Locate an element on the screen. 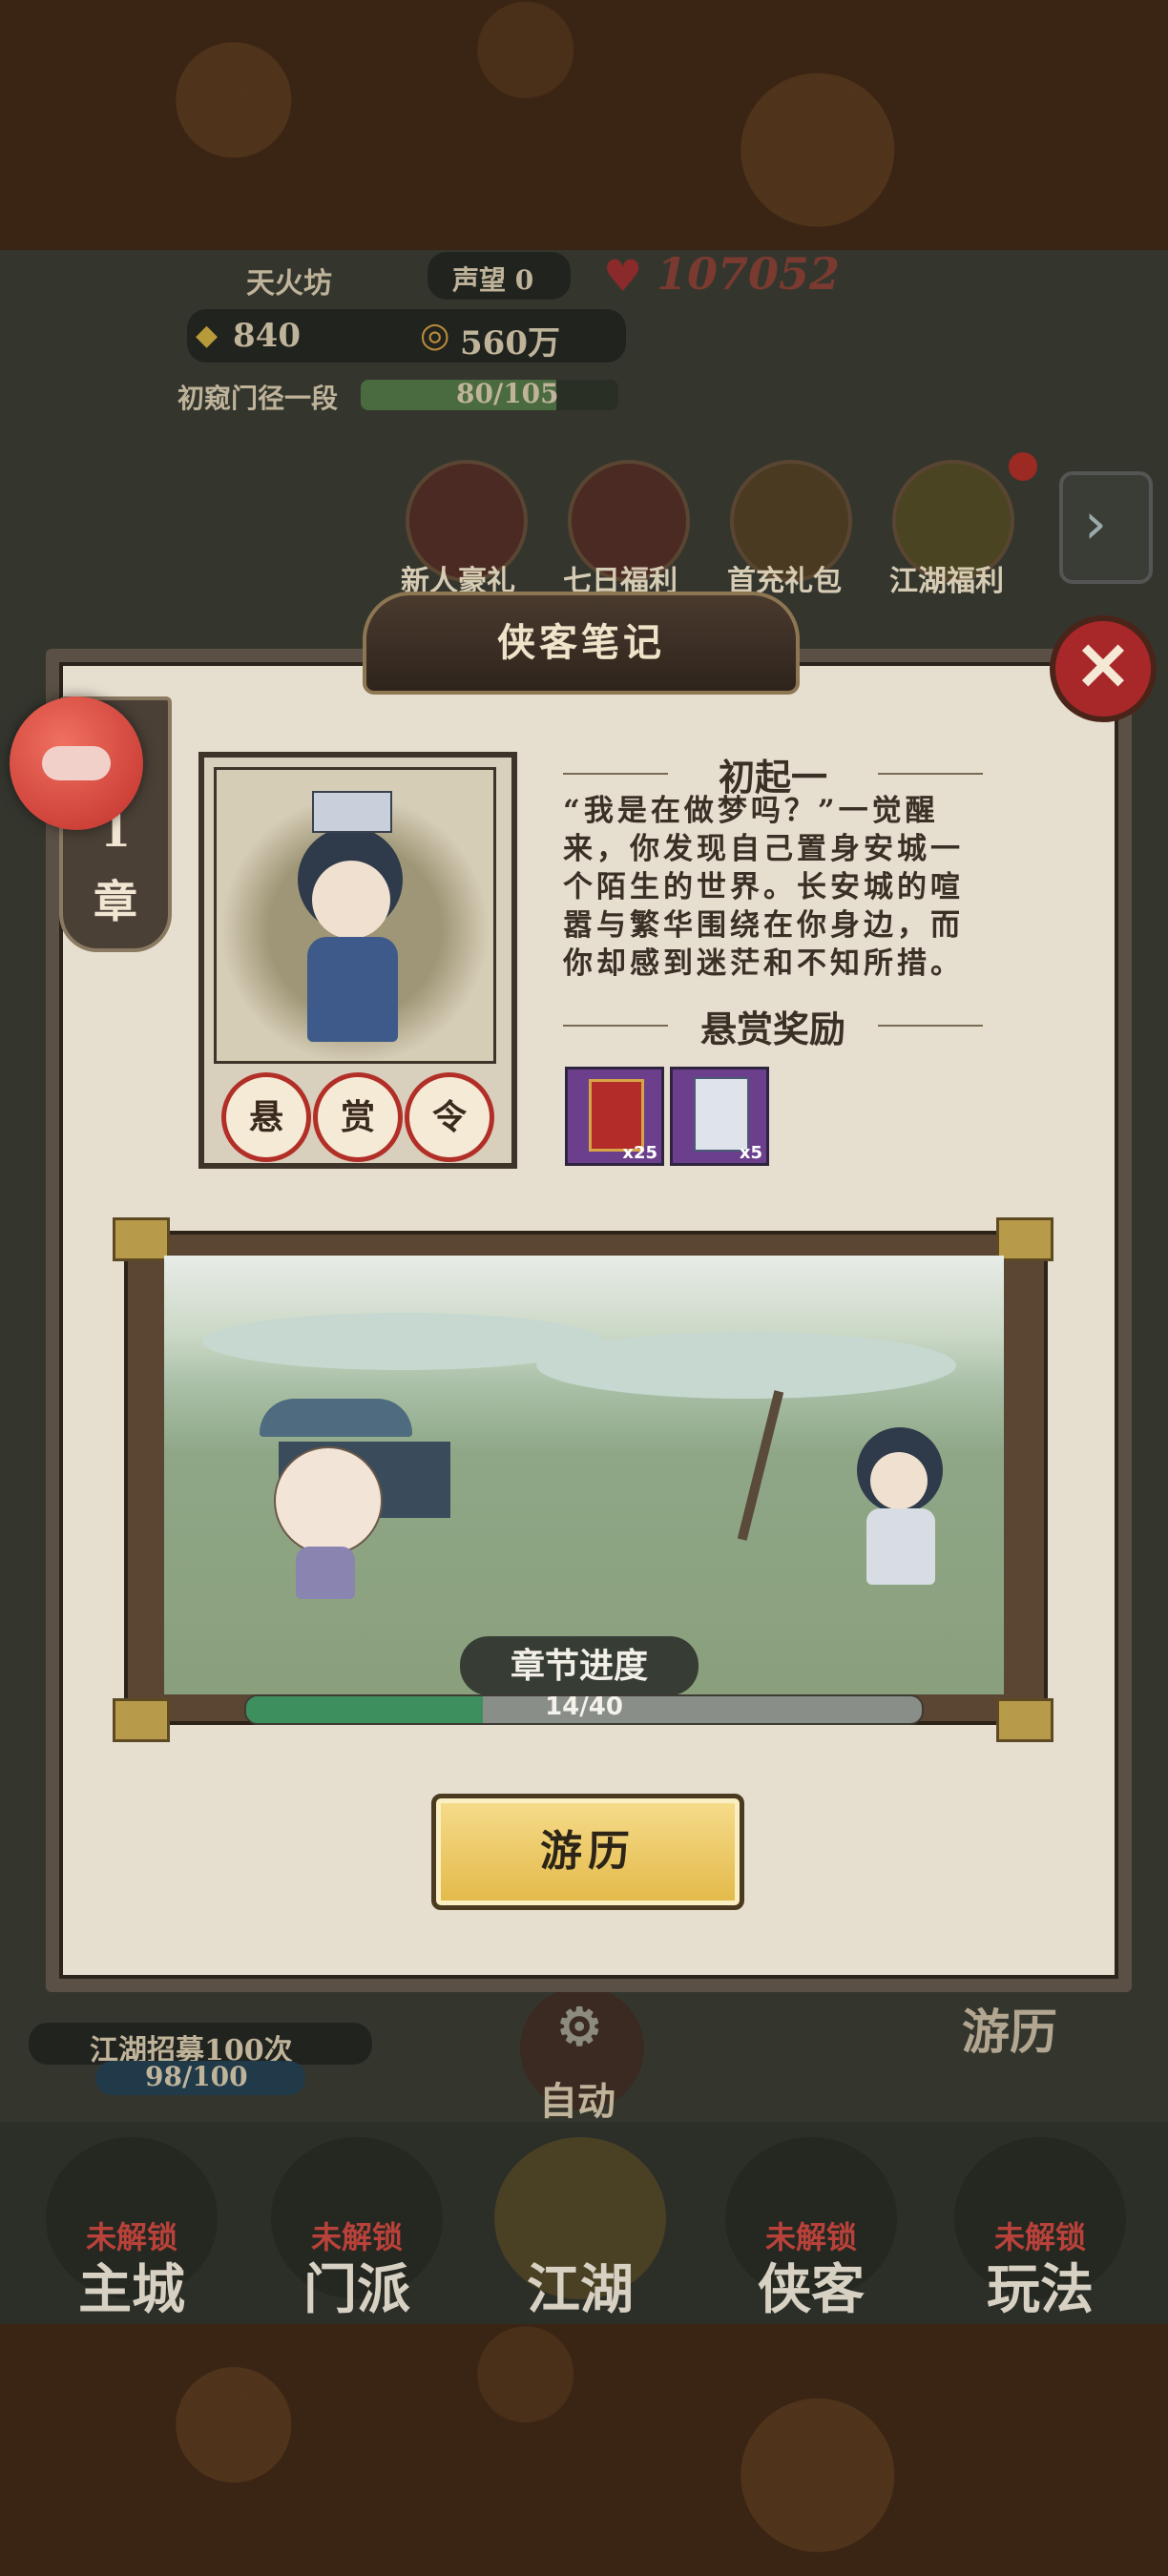  coin-icon: ◎ is located at coordinates (435, 335).